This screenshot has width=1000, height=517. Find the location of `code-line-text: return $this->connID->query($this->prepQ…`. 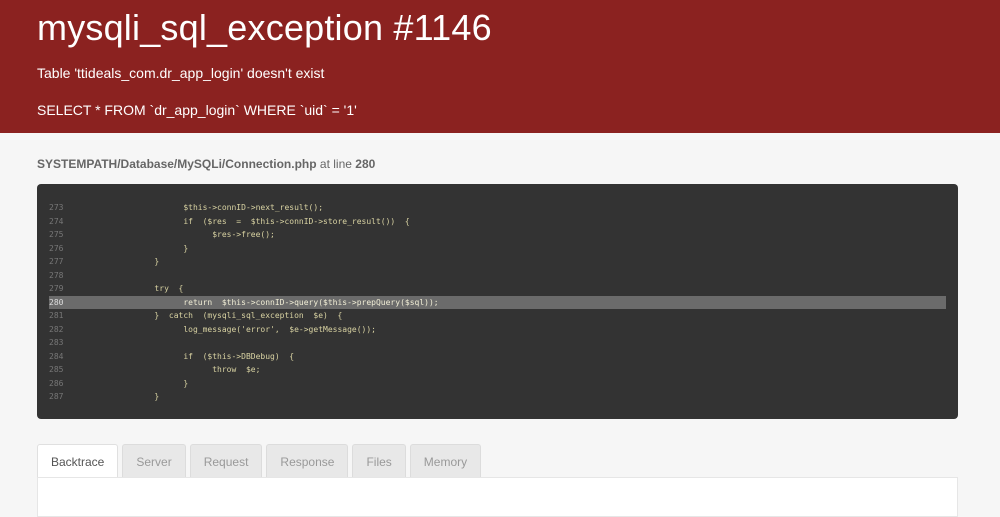

code-line-text: return $this->connID->query($this->prepQ… is located at coordinates (263, 302).